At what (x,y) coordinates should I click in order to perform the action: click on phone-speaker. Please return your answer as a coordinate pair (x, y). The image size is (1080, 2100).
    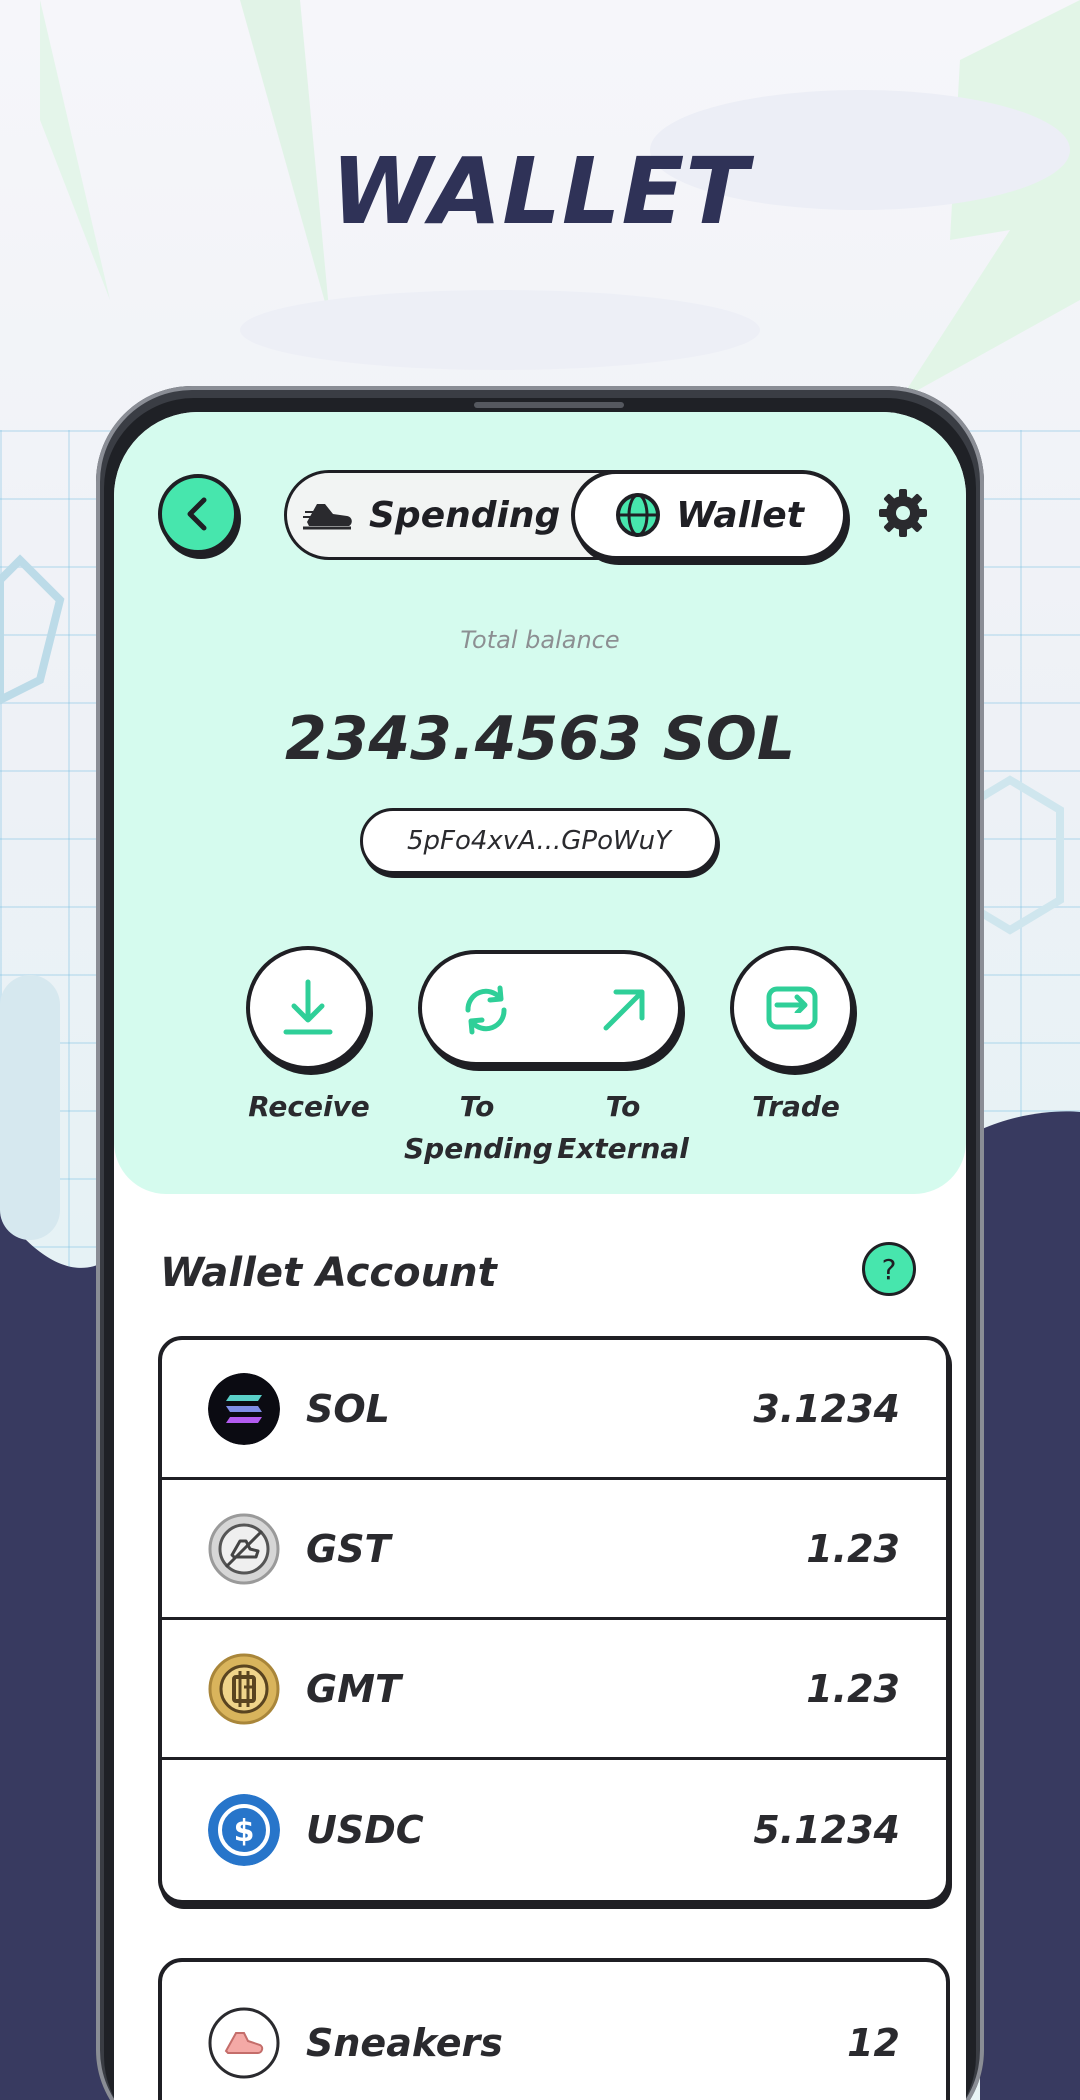
    Looking at the image, I should click on (549, 405).